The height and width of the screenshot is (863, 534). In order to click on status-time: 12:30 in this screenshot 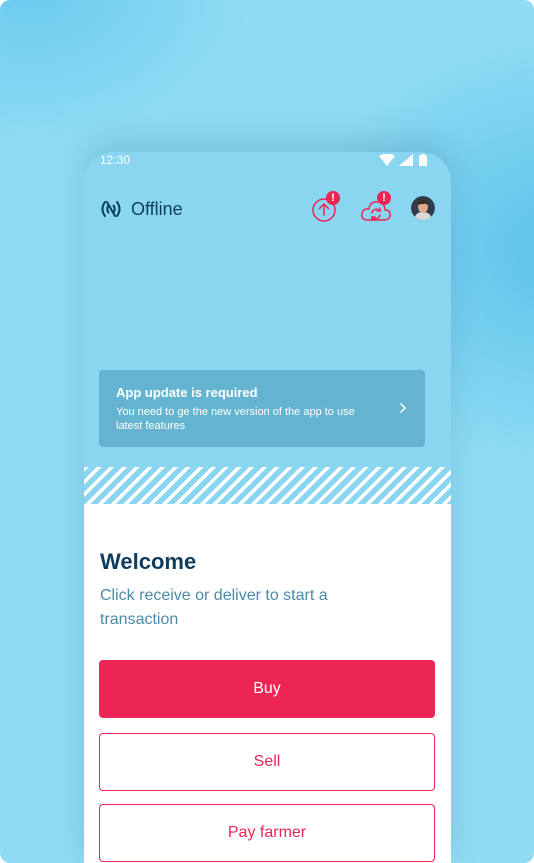, I will do `click(115, 160)`.